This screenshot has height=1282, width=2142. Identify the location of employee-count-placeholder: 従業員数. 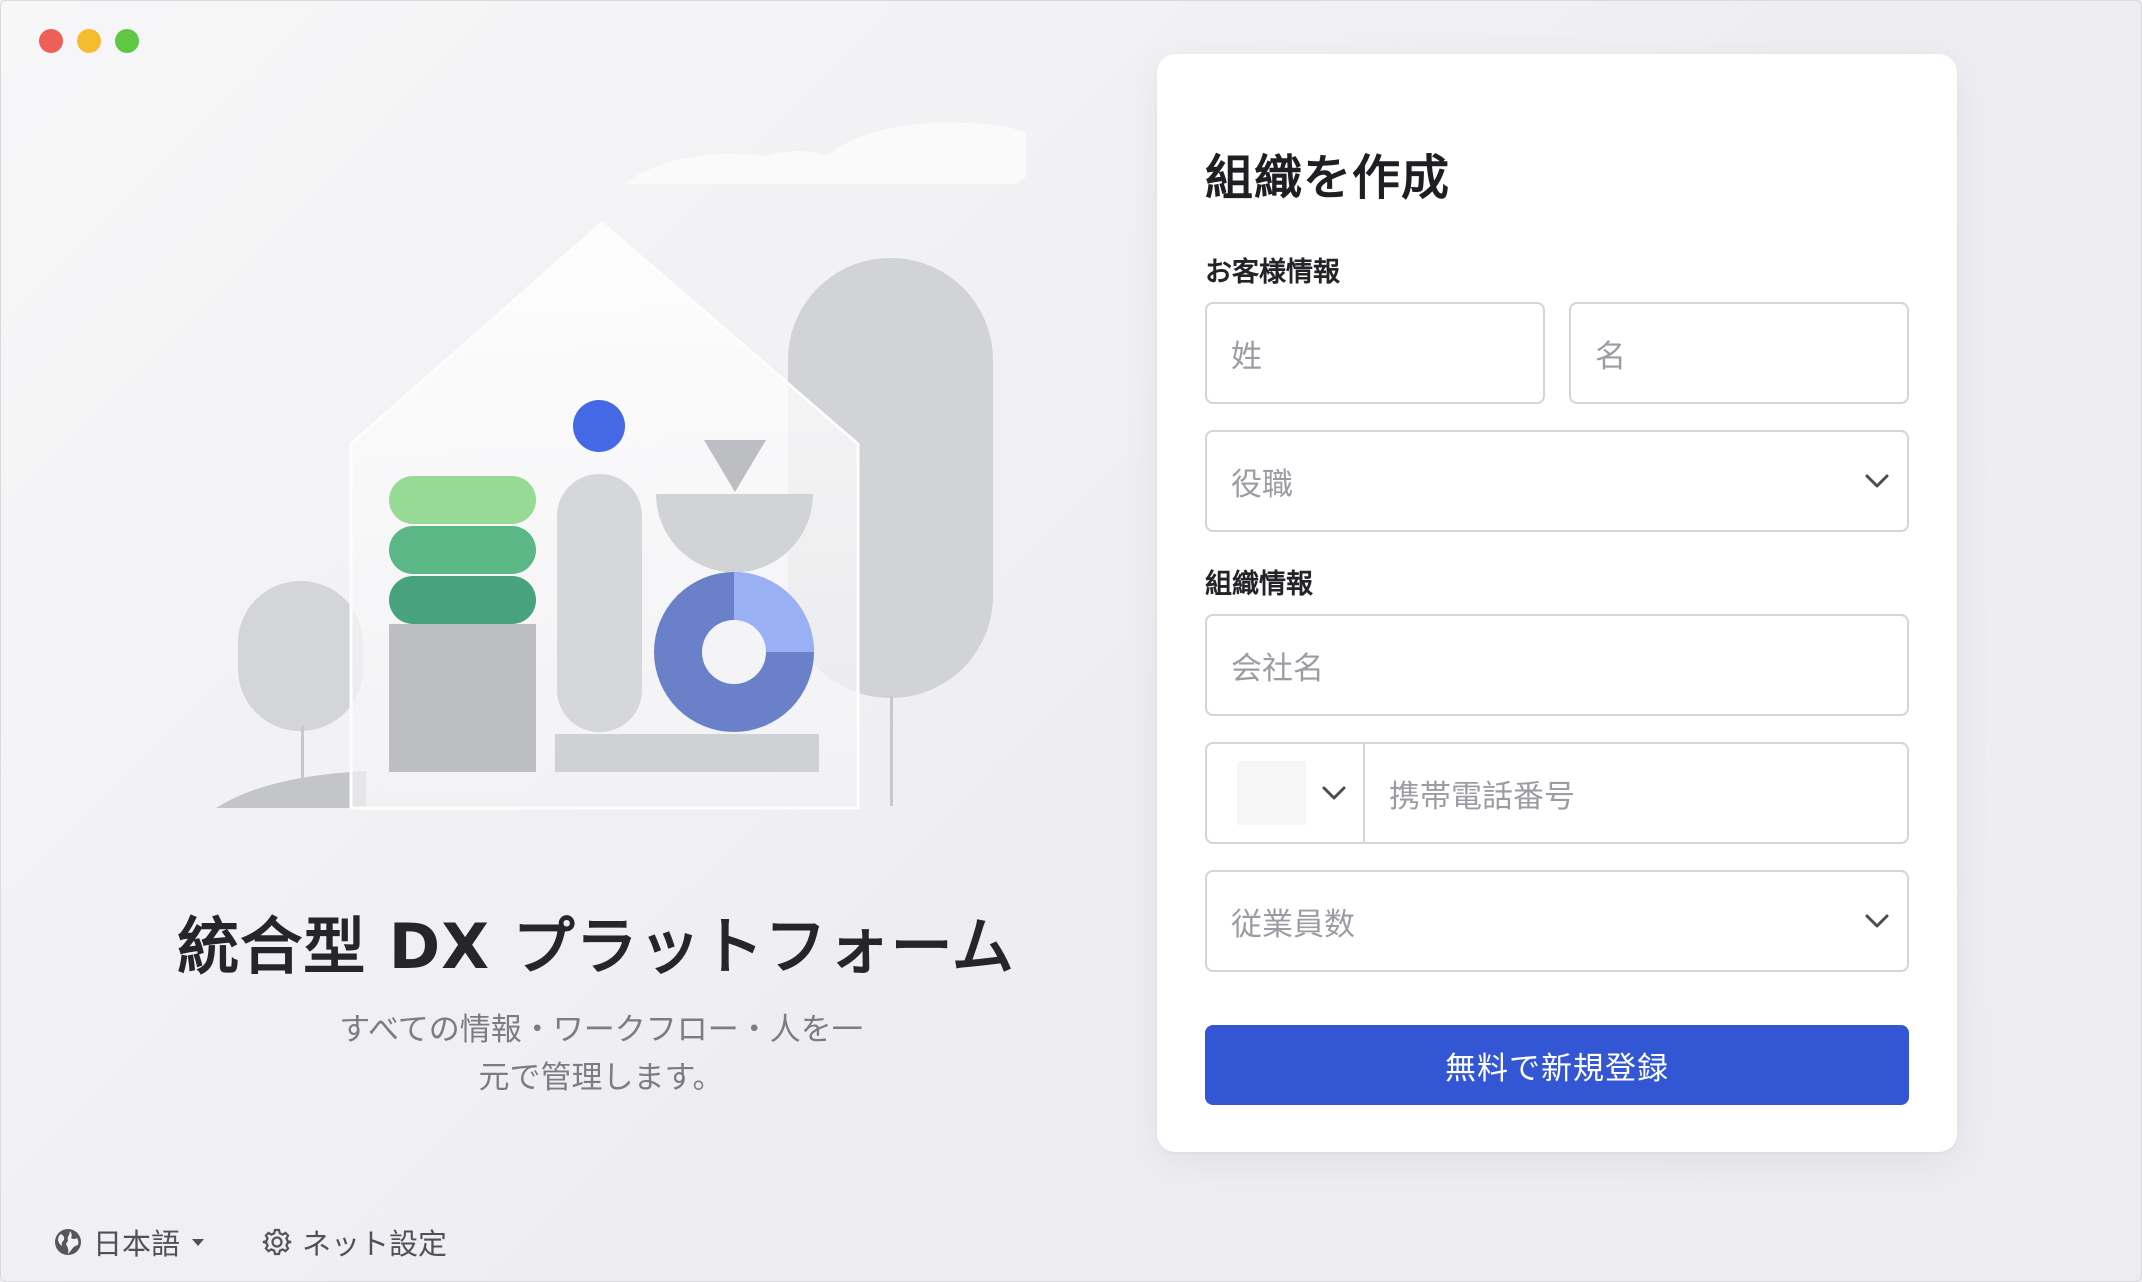
(1293, 924).